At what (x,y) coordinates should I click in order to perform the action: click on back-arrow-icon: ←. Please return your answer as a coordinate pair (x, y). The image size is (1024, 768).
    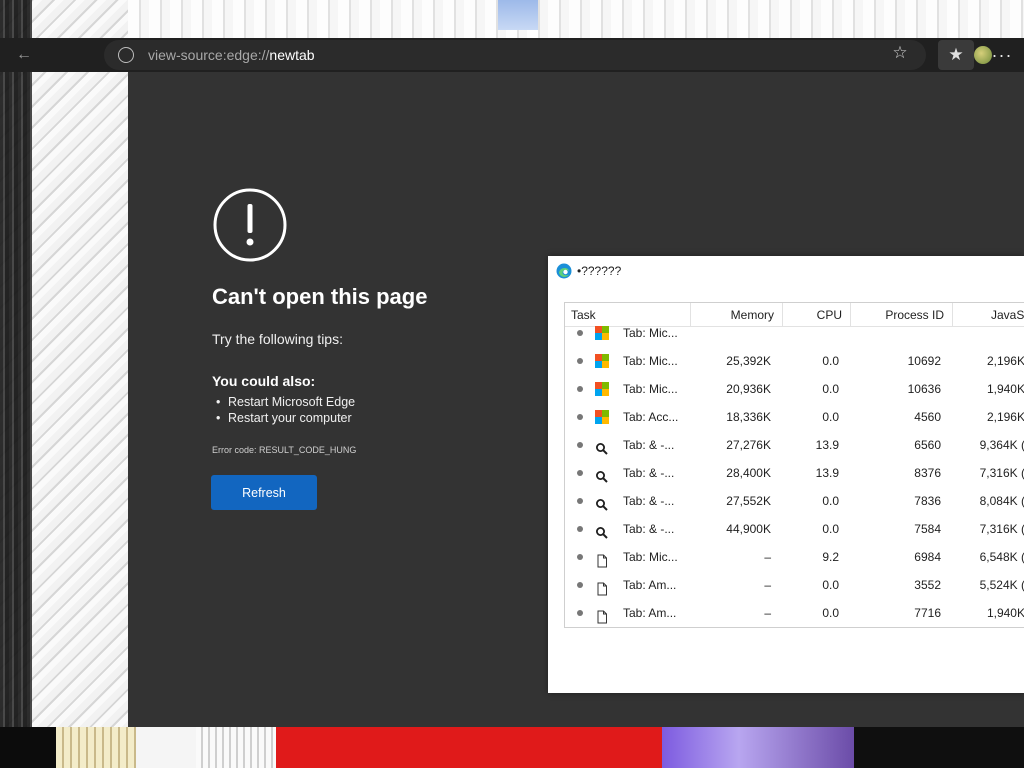
    Looking at the image, I should click on (24, 55).